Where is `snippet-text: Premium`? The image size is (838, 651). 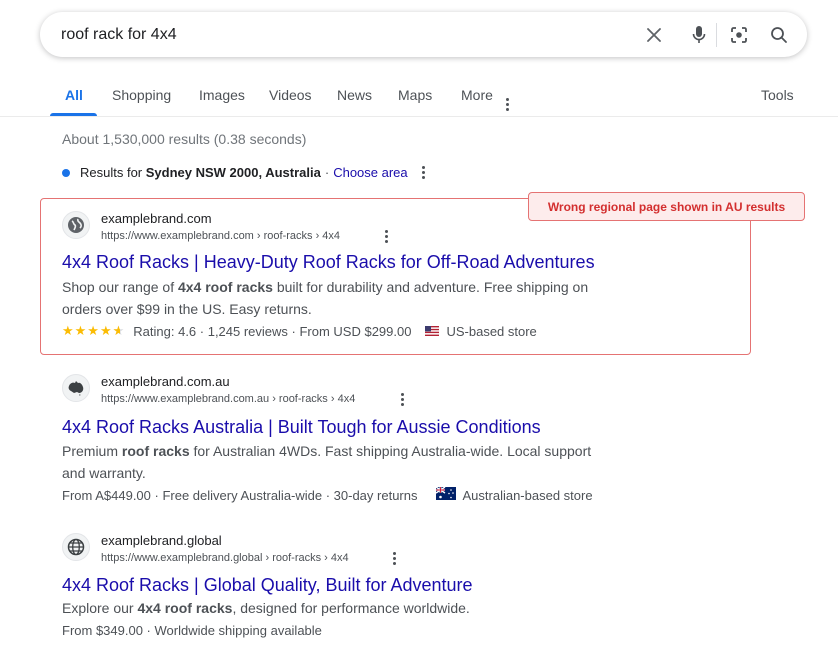
snippet-text: Premium is located at coordinates (92, 451).